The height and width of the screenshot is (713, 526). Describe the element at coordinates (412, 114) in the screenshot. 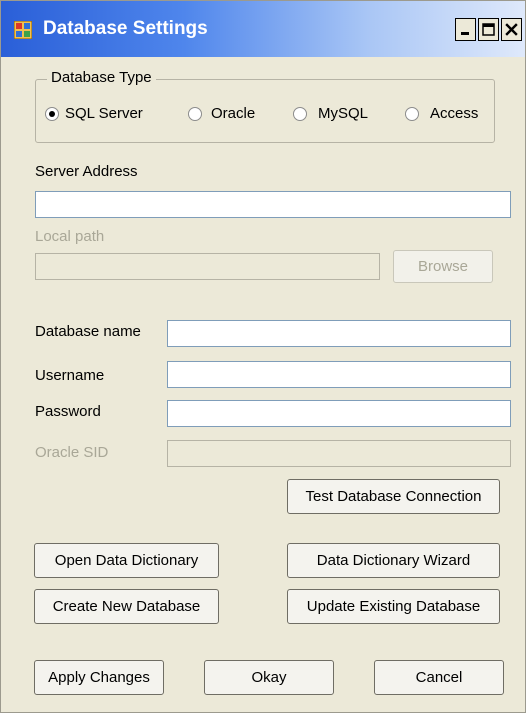

I see `radio-access` at that location.